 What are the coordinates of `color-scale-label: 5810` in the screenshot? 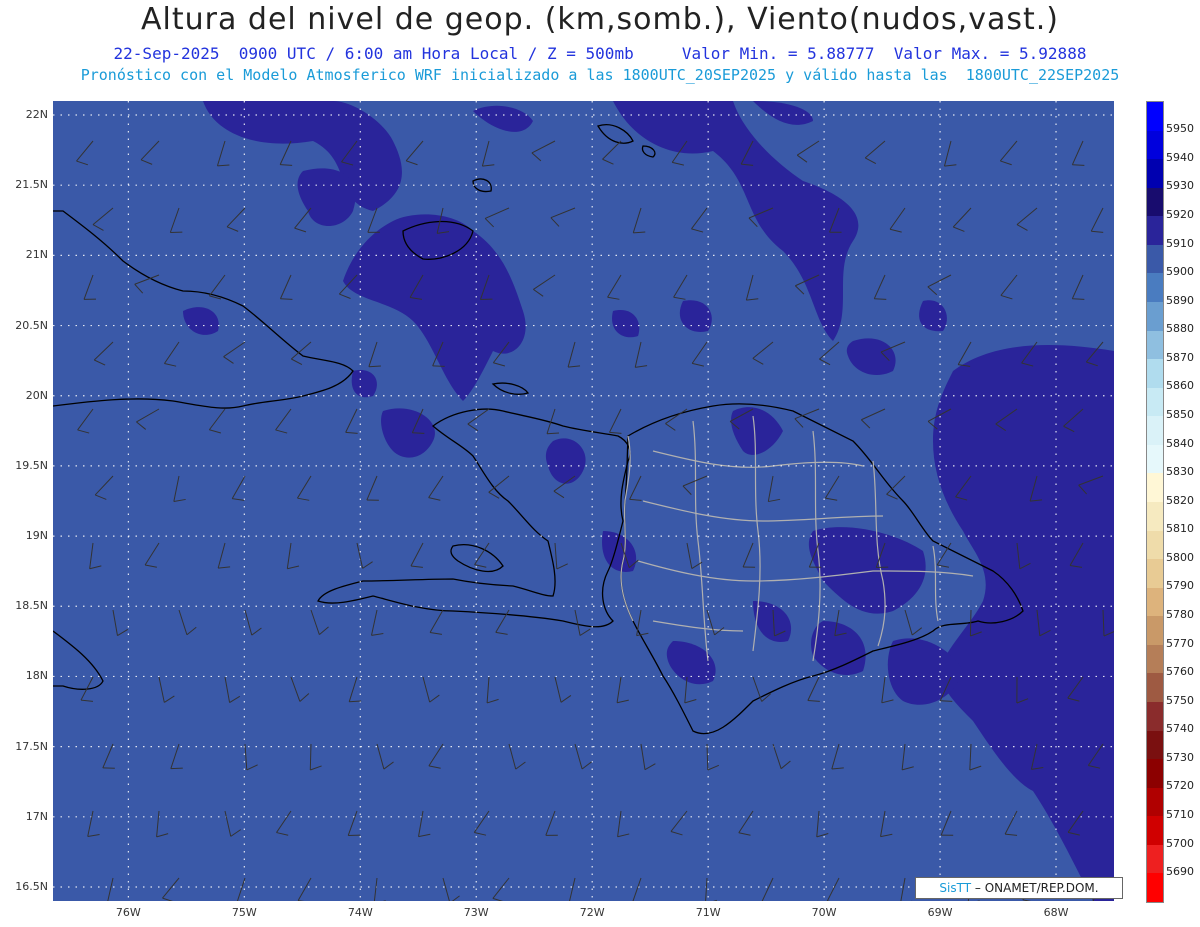 It's located at (1180, 529).